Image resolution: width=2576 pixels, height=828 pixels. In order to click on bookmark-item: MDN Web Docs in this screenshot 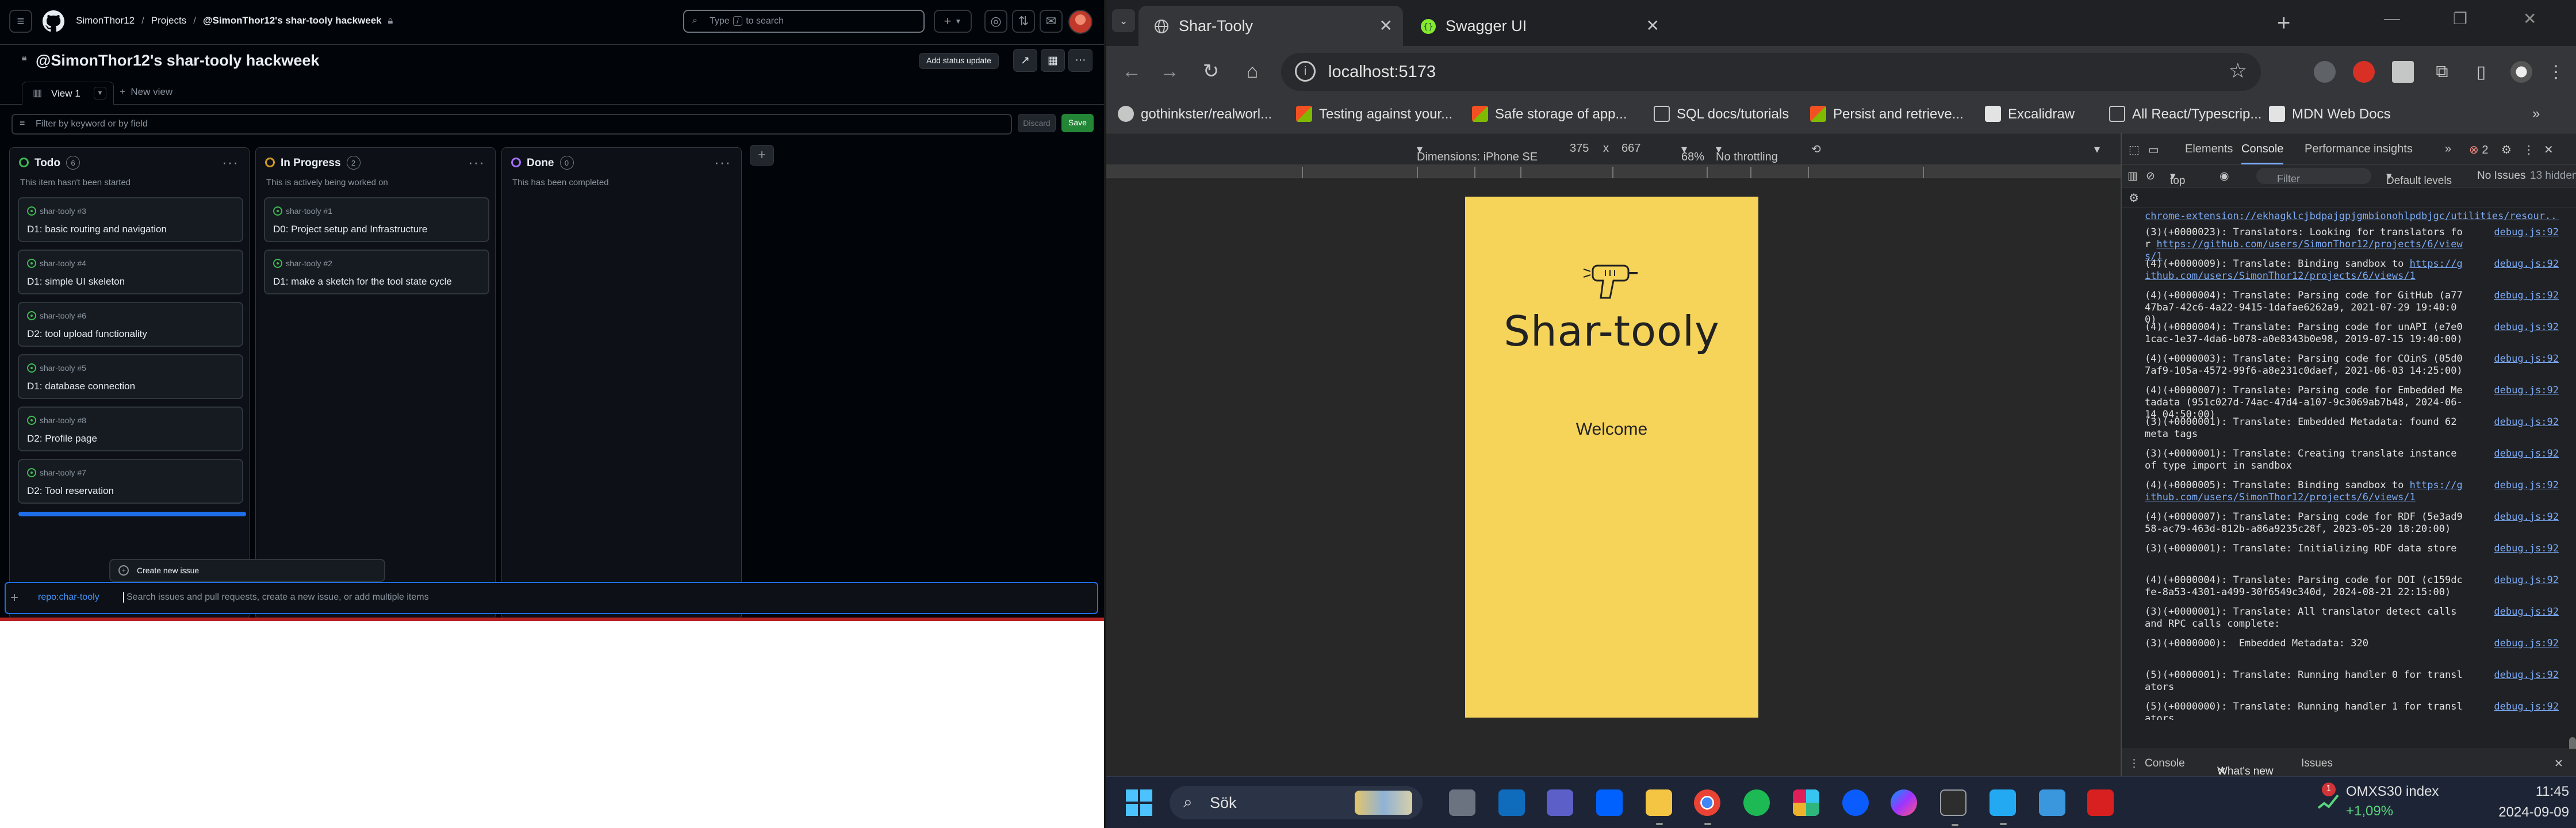, I will do `click(2330, 114)`.